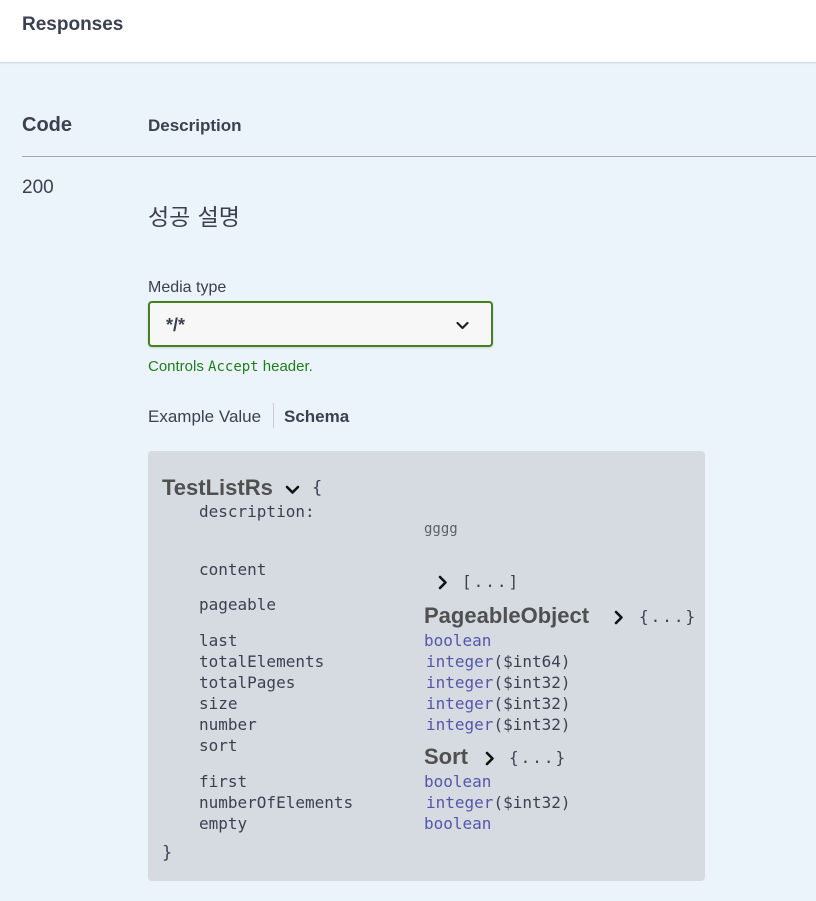 The height and width of the screenshot is (901, 816). I want to click on prop-name-last: last, so click(218, 640).